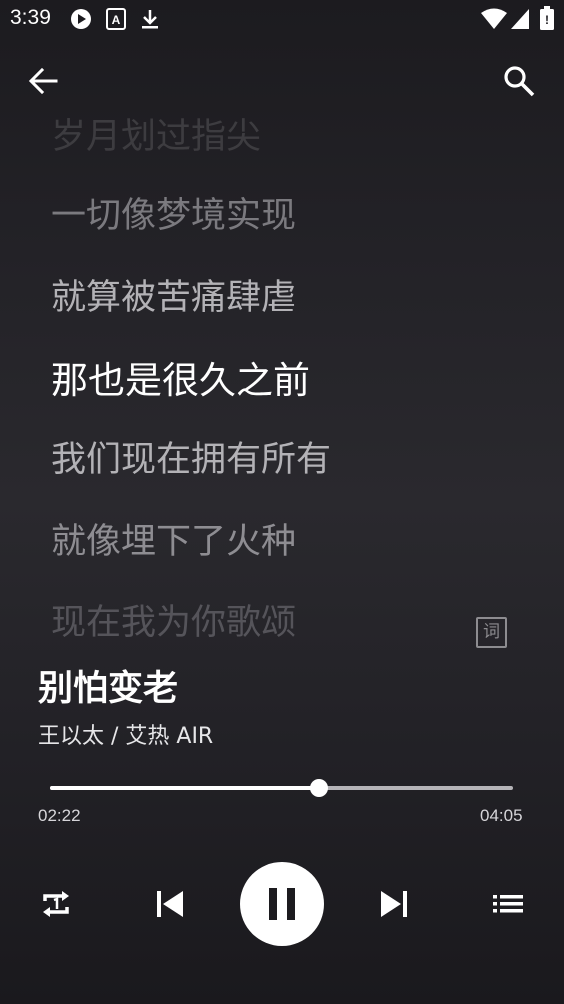 This screenshot has width=564, height=1004. I want to click on battery-icon: !, so click(547, 18).